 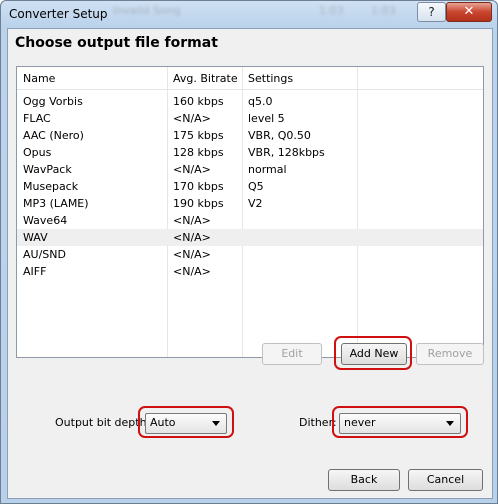 What do you see at coordinates (35, 271) in the screenshot?
I see `format-name: AIFF` at bounding box center [35, 271].